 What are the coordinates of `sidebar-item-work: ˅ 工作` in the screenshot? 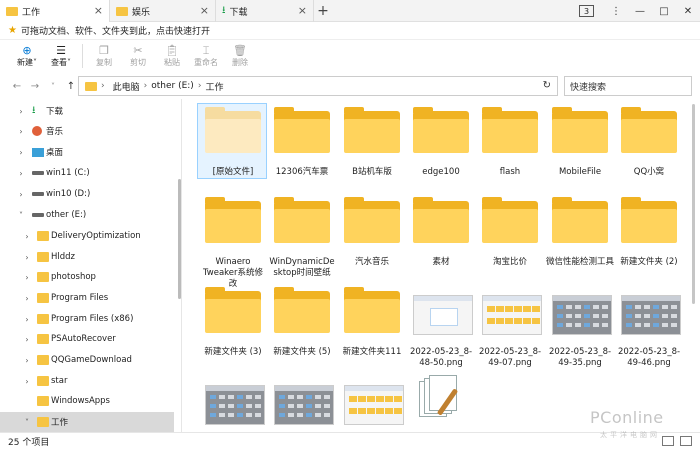 It's located at (87, 422).